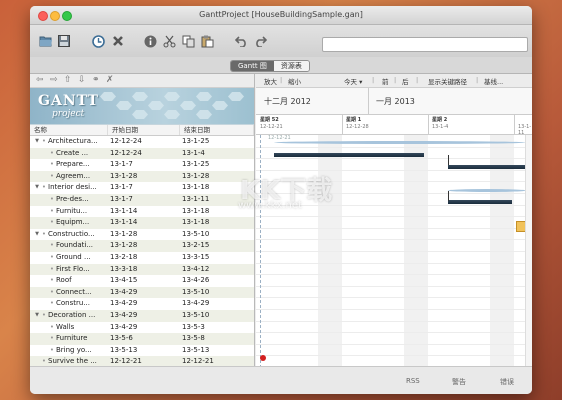 Image resolution: width=562 pixels, height=400 pixels. I want to click on start-date-cell: 13-3-18, so click(144, 270).